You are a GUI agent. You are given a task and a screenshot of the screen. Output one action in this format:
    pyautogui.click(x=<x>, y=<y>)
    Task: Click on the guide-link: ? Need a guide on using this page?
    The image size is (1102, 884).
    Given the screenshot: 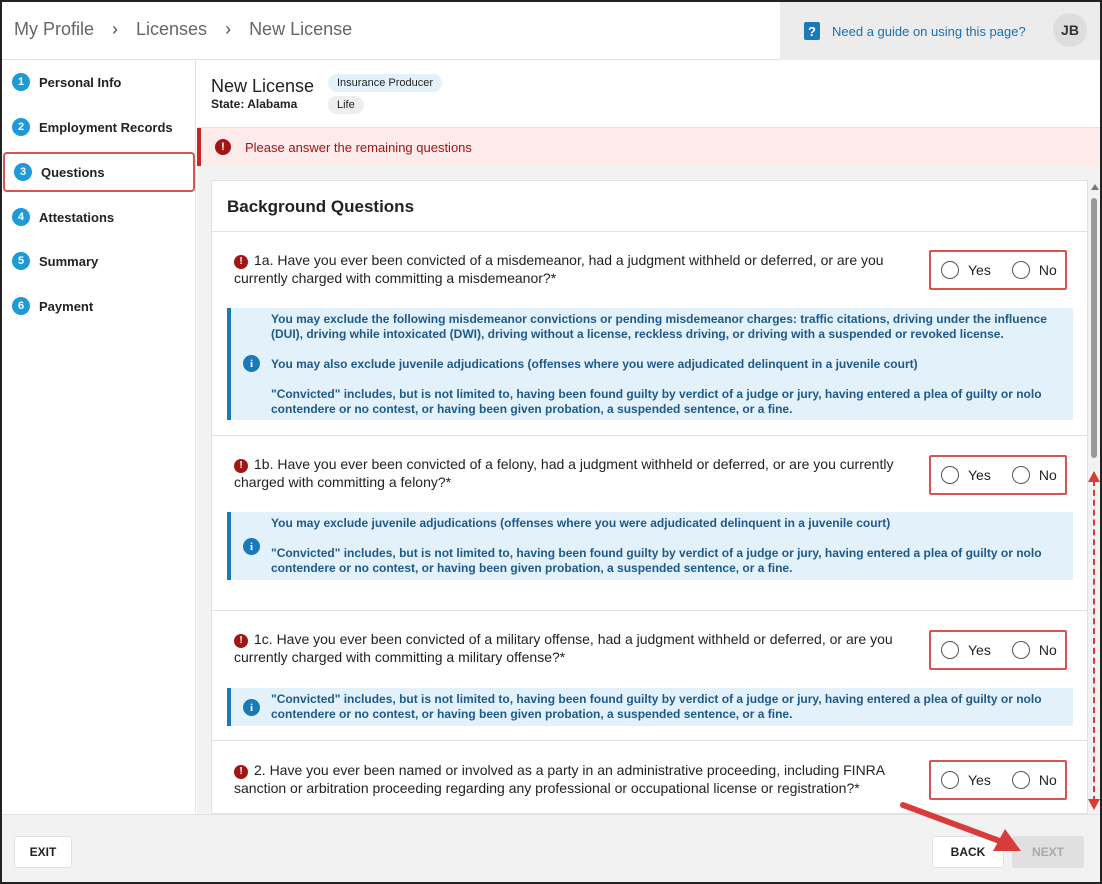 What is the action you would take?
    pyautogui.click(x=911, y=31)
    